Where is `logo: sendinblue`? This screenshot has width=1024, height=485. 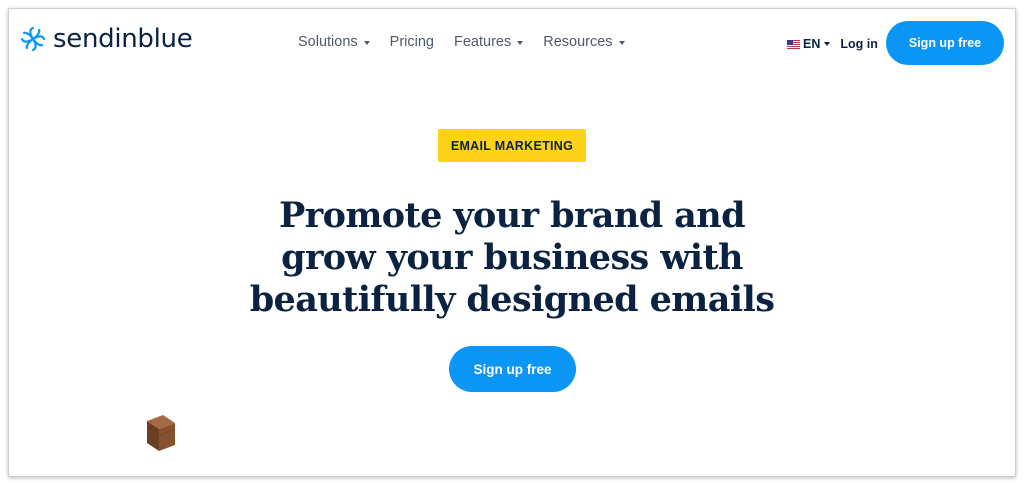 logo: sendinblue is located at coordinates (106, 39).